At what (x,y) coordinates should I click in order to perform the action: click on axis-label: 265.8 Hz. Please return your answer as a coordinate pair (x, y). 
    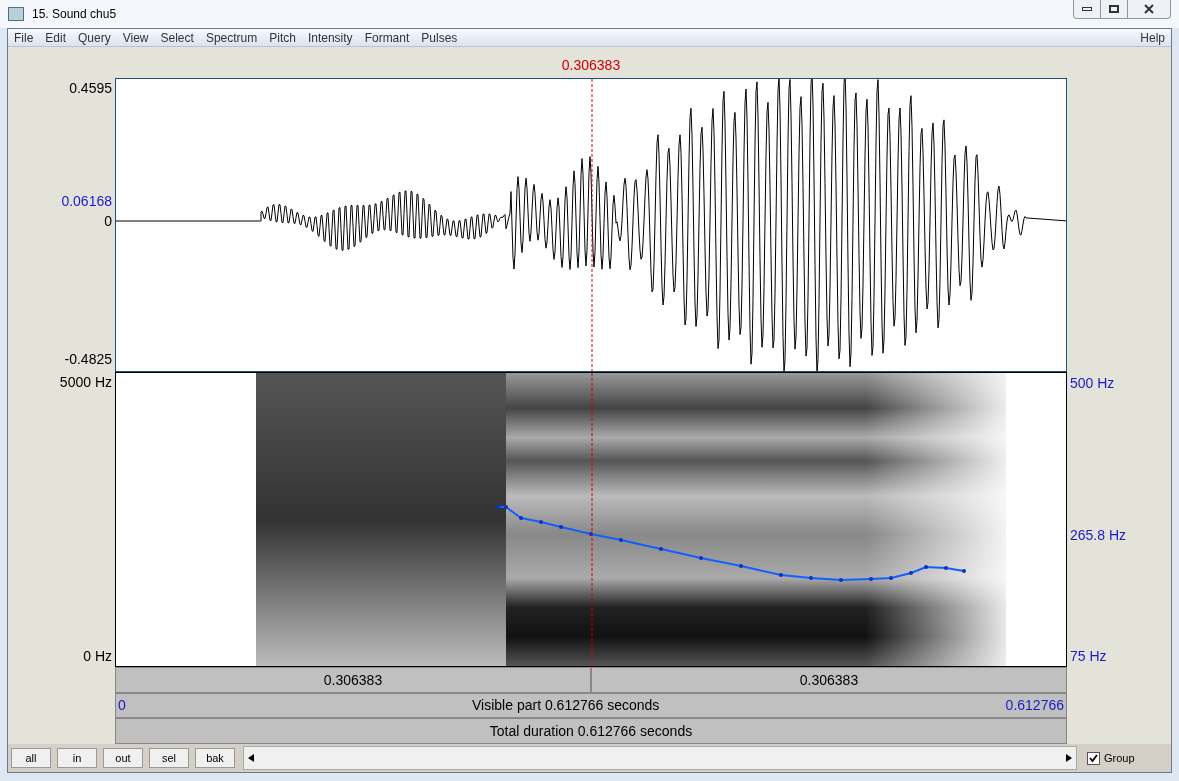
    Looking at the image, I should click on (1098, 535).